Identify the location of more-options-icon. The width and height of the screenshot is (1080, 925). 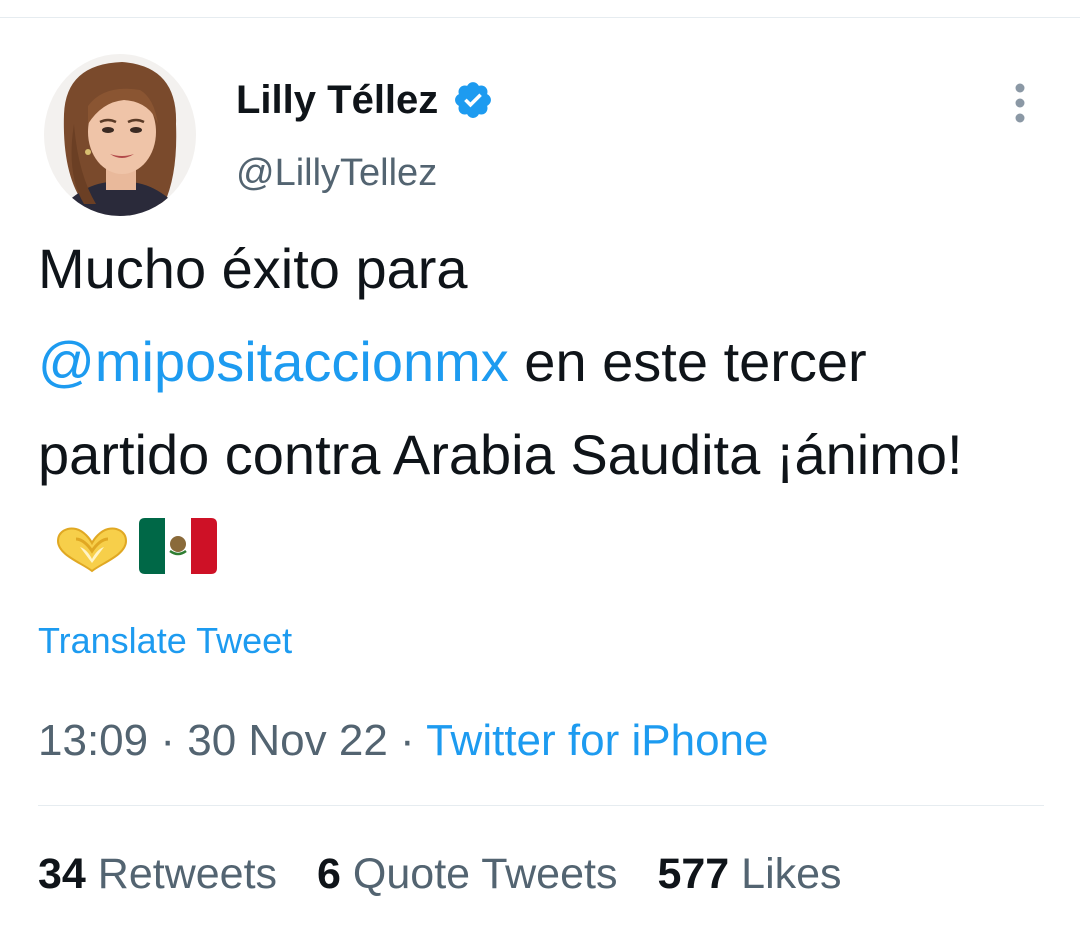
(1020, 103).